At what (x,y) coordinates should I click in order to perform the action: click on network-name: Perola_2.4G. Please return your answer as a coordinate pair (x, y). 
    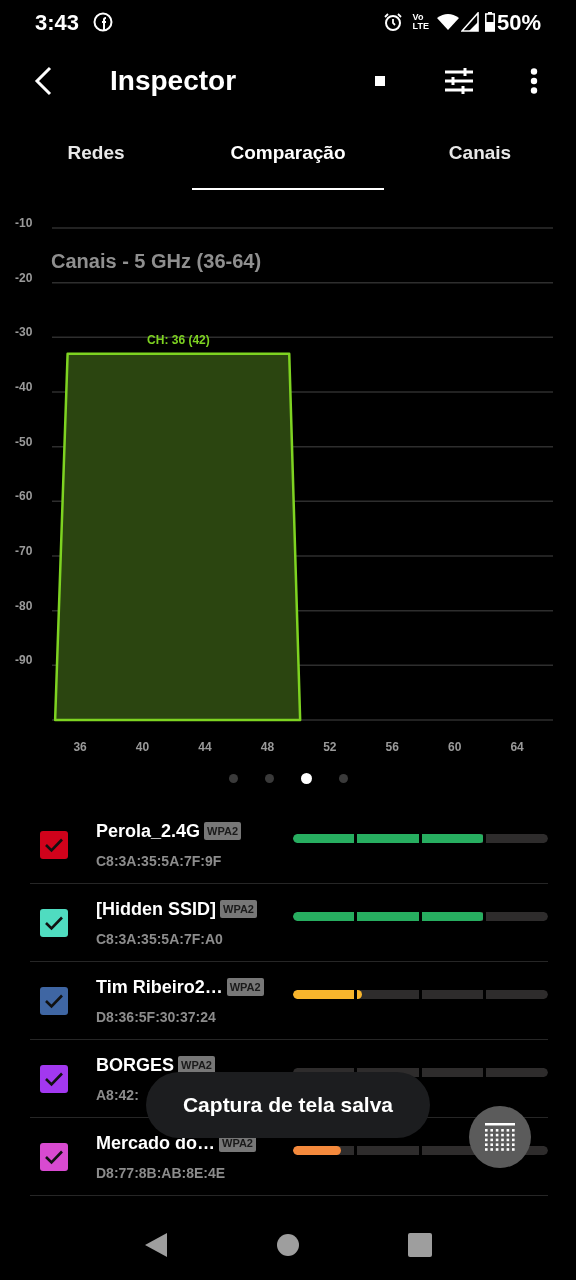
    Looking at the image, I should click on (148, 831).